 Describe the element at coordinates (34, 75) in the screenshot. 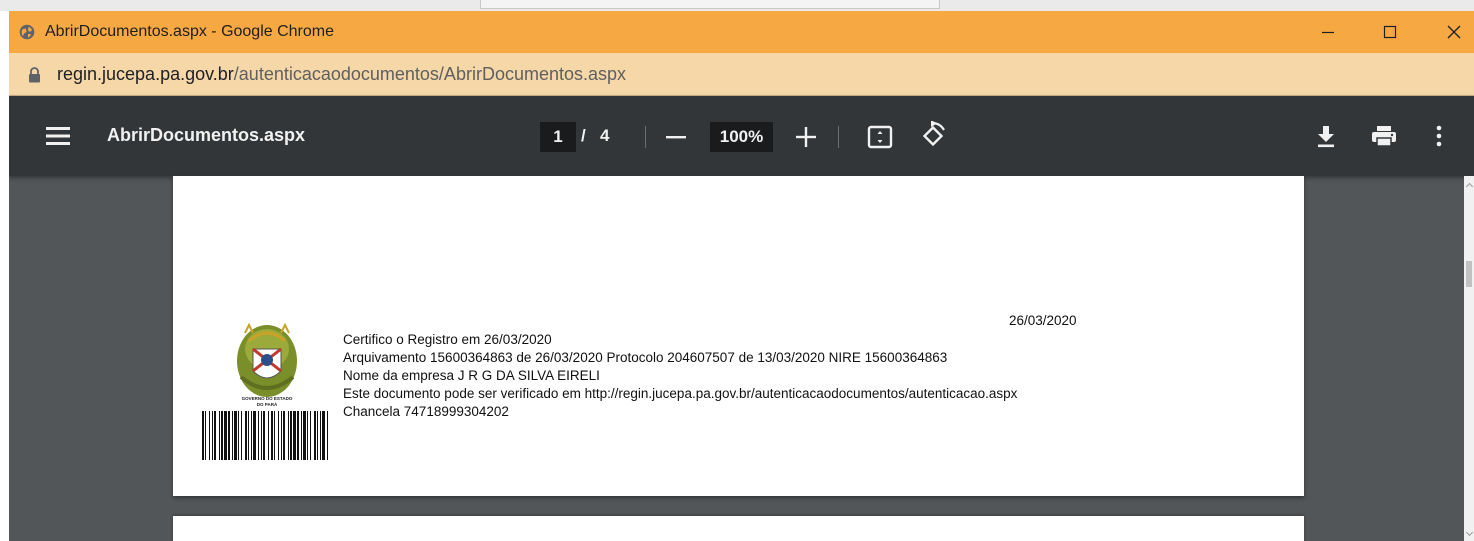

I see `lock-icon` at that location.